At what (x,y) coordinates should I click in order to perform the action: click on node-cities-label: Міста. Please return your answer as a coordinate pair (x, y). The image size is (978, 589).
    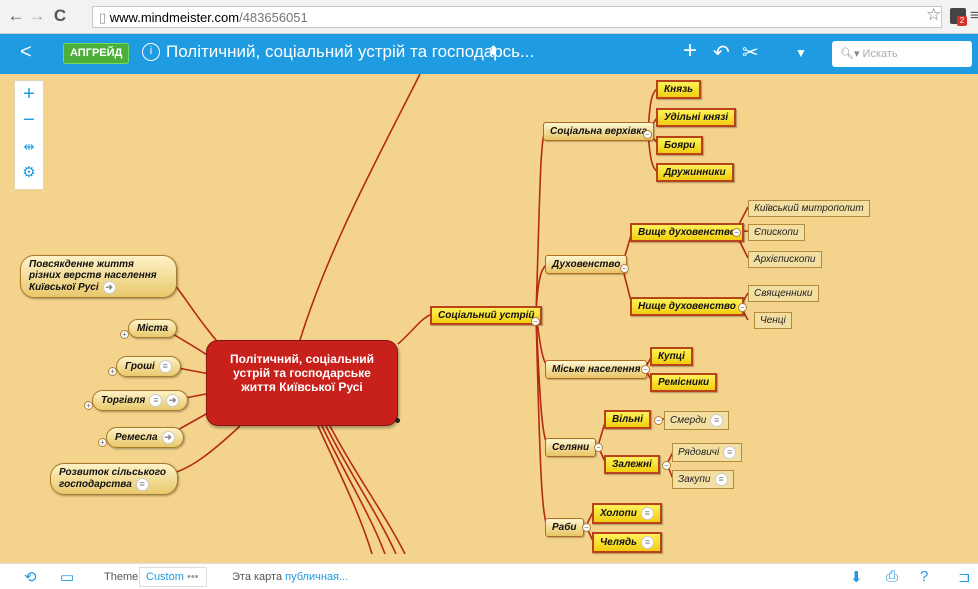
    Looking at the image, I should click on (153, 328).